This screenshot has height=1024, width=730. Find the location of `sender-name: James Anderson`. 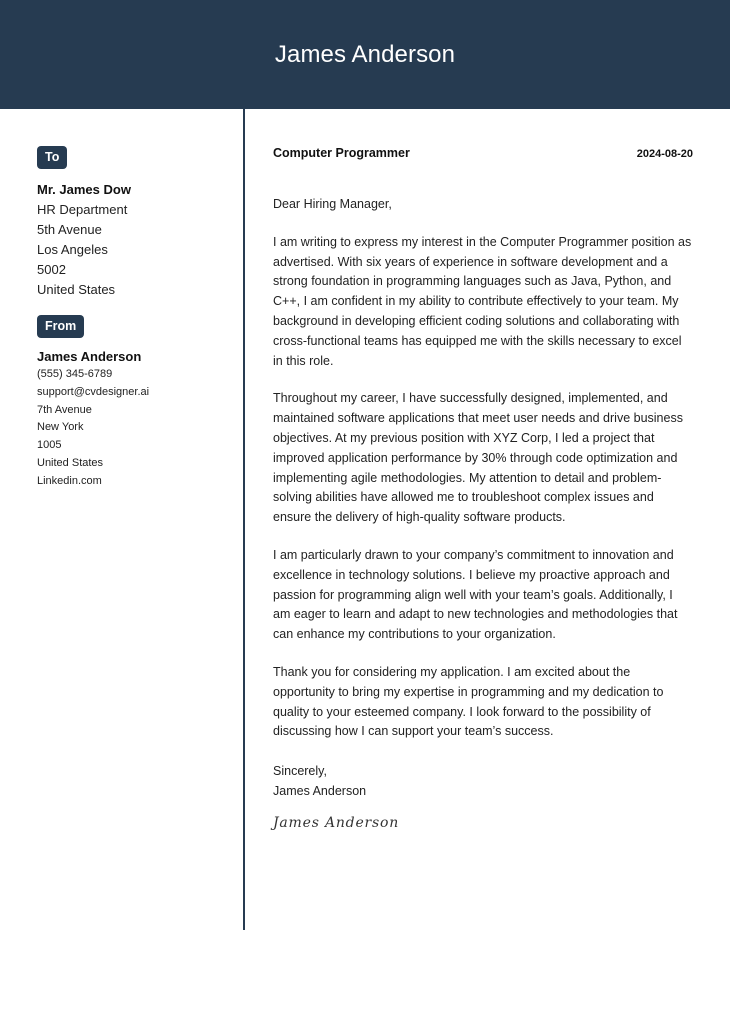

sender-name: James Anderson is located at coordinates (89, 356).